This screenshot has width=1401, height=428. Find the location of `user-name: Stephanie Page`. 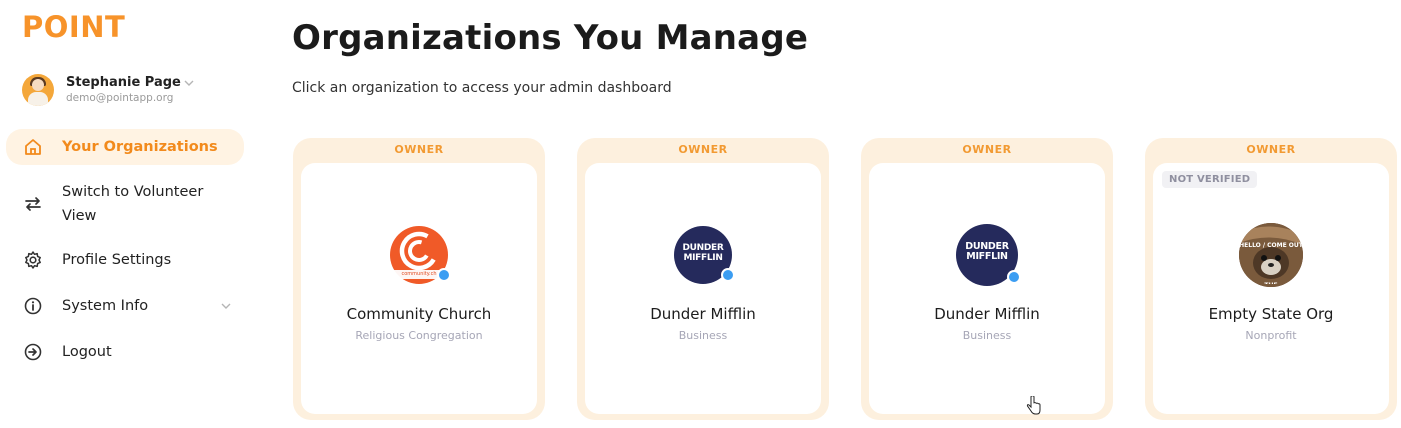

user-name: Stephanie Page is located at coordinates (123, 82).